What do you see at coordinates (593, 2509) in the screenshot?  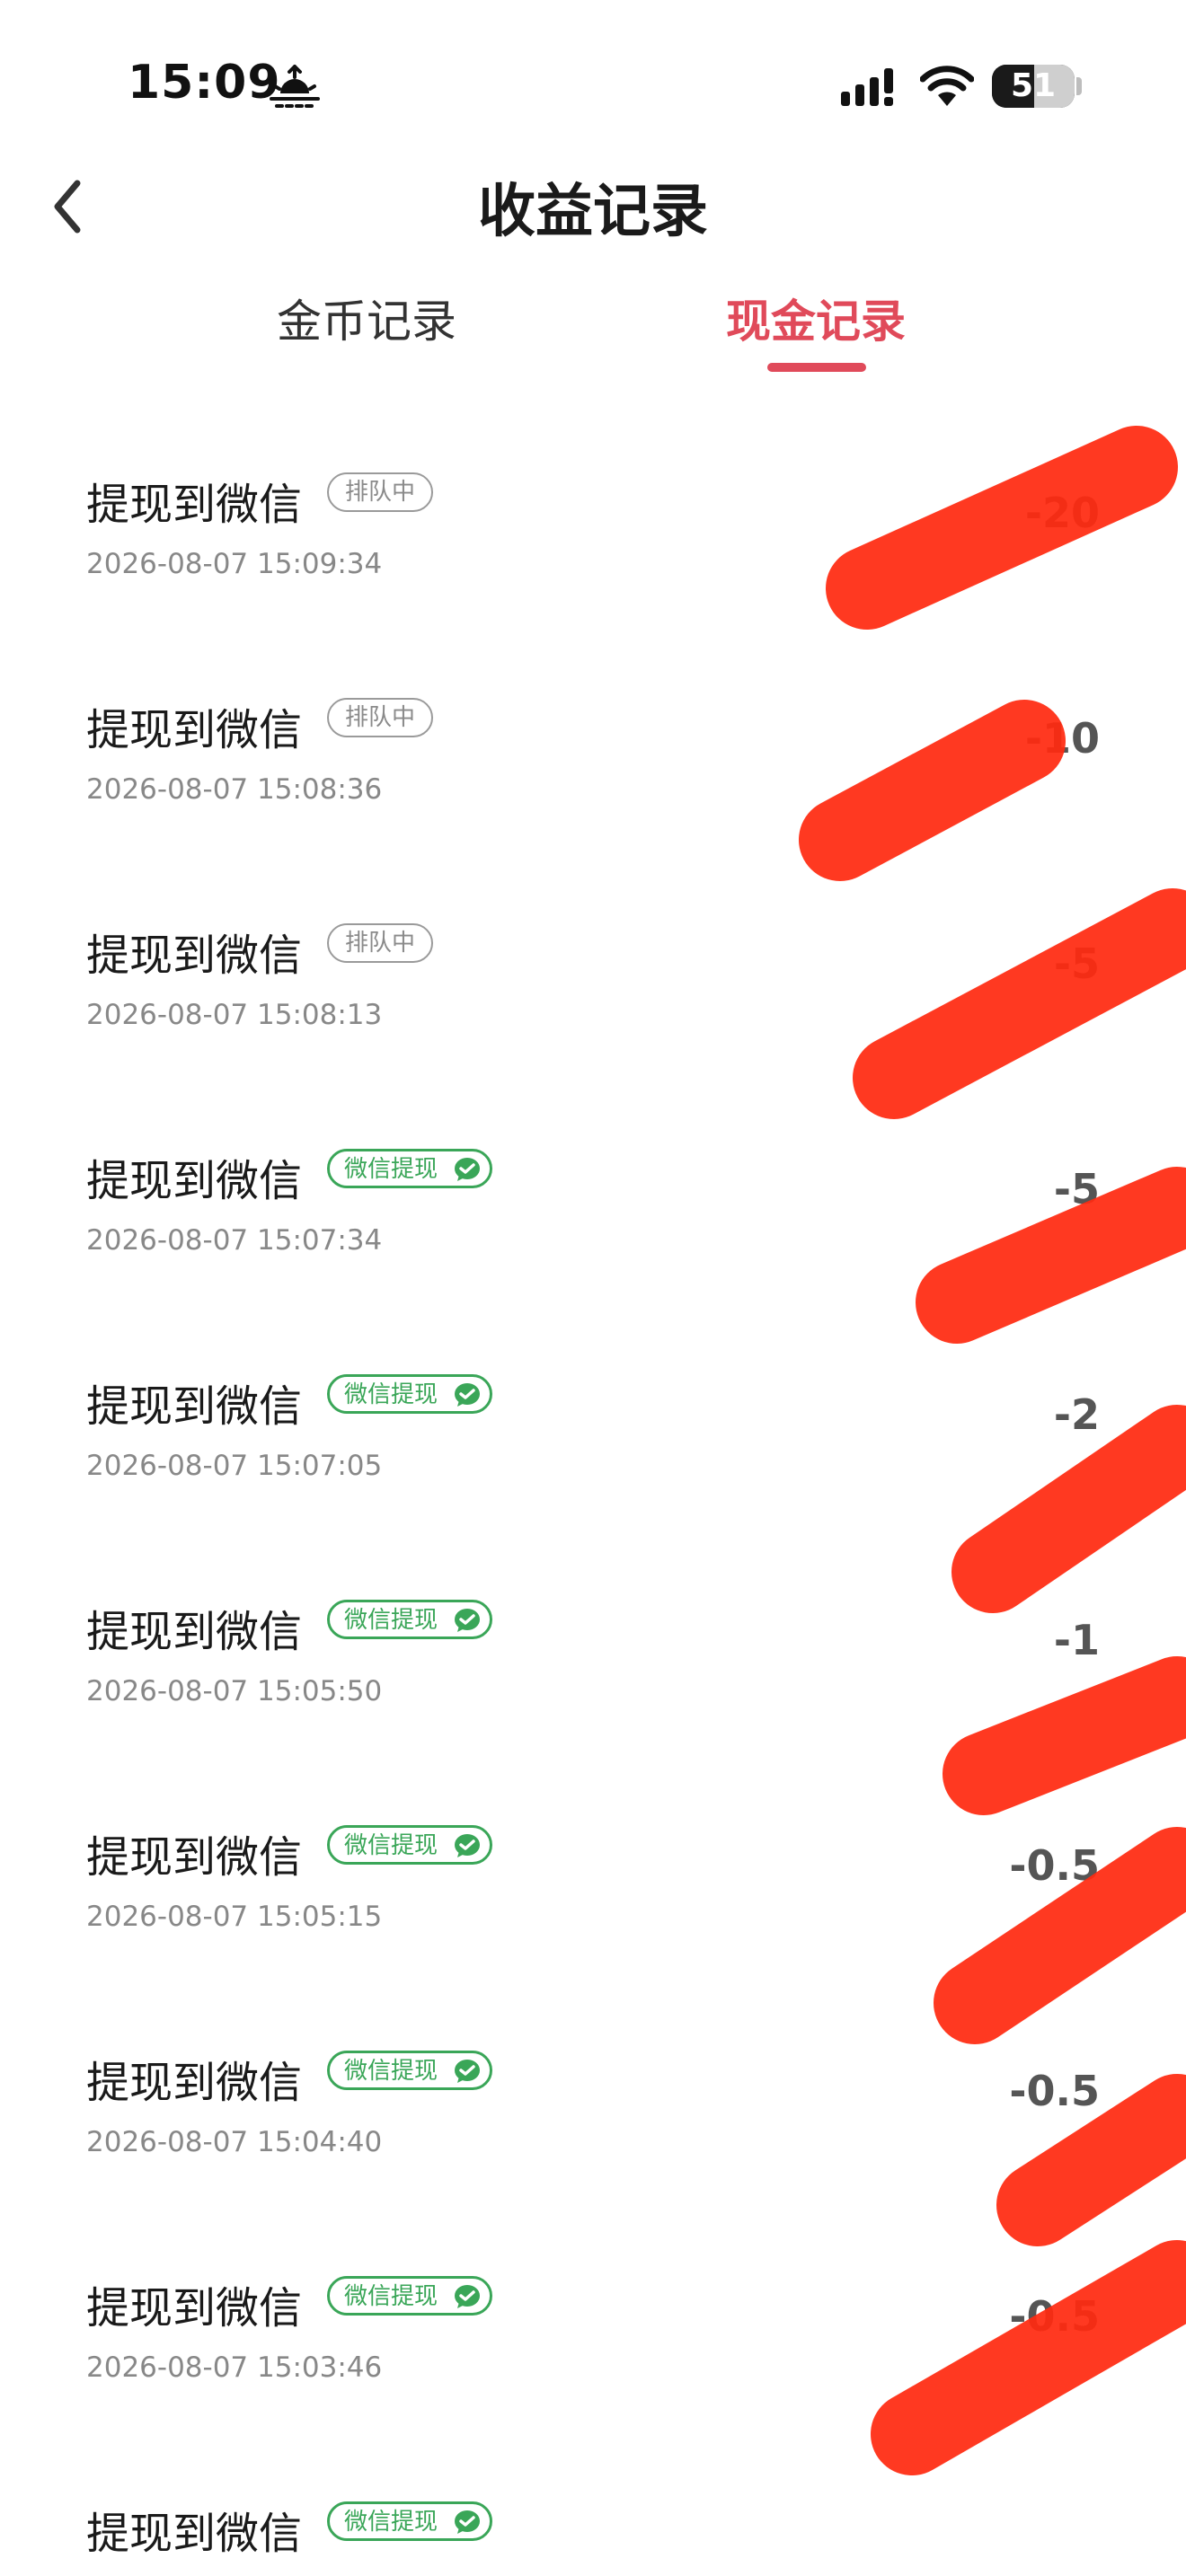 I see `list-item: 提现到微信 微信提现` at bounding box center [593, 2509].